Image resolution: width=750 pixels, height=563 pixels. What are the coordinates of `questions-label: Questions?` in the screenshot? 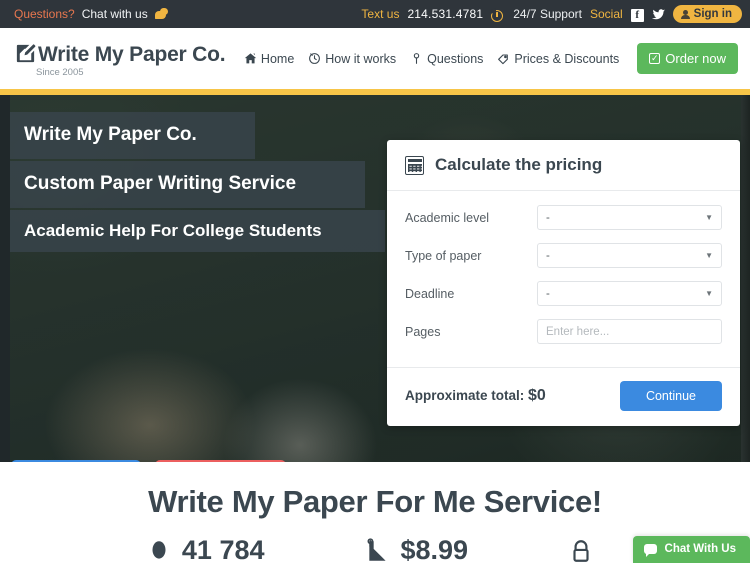 It's located at (44, 14).